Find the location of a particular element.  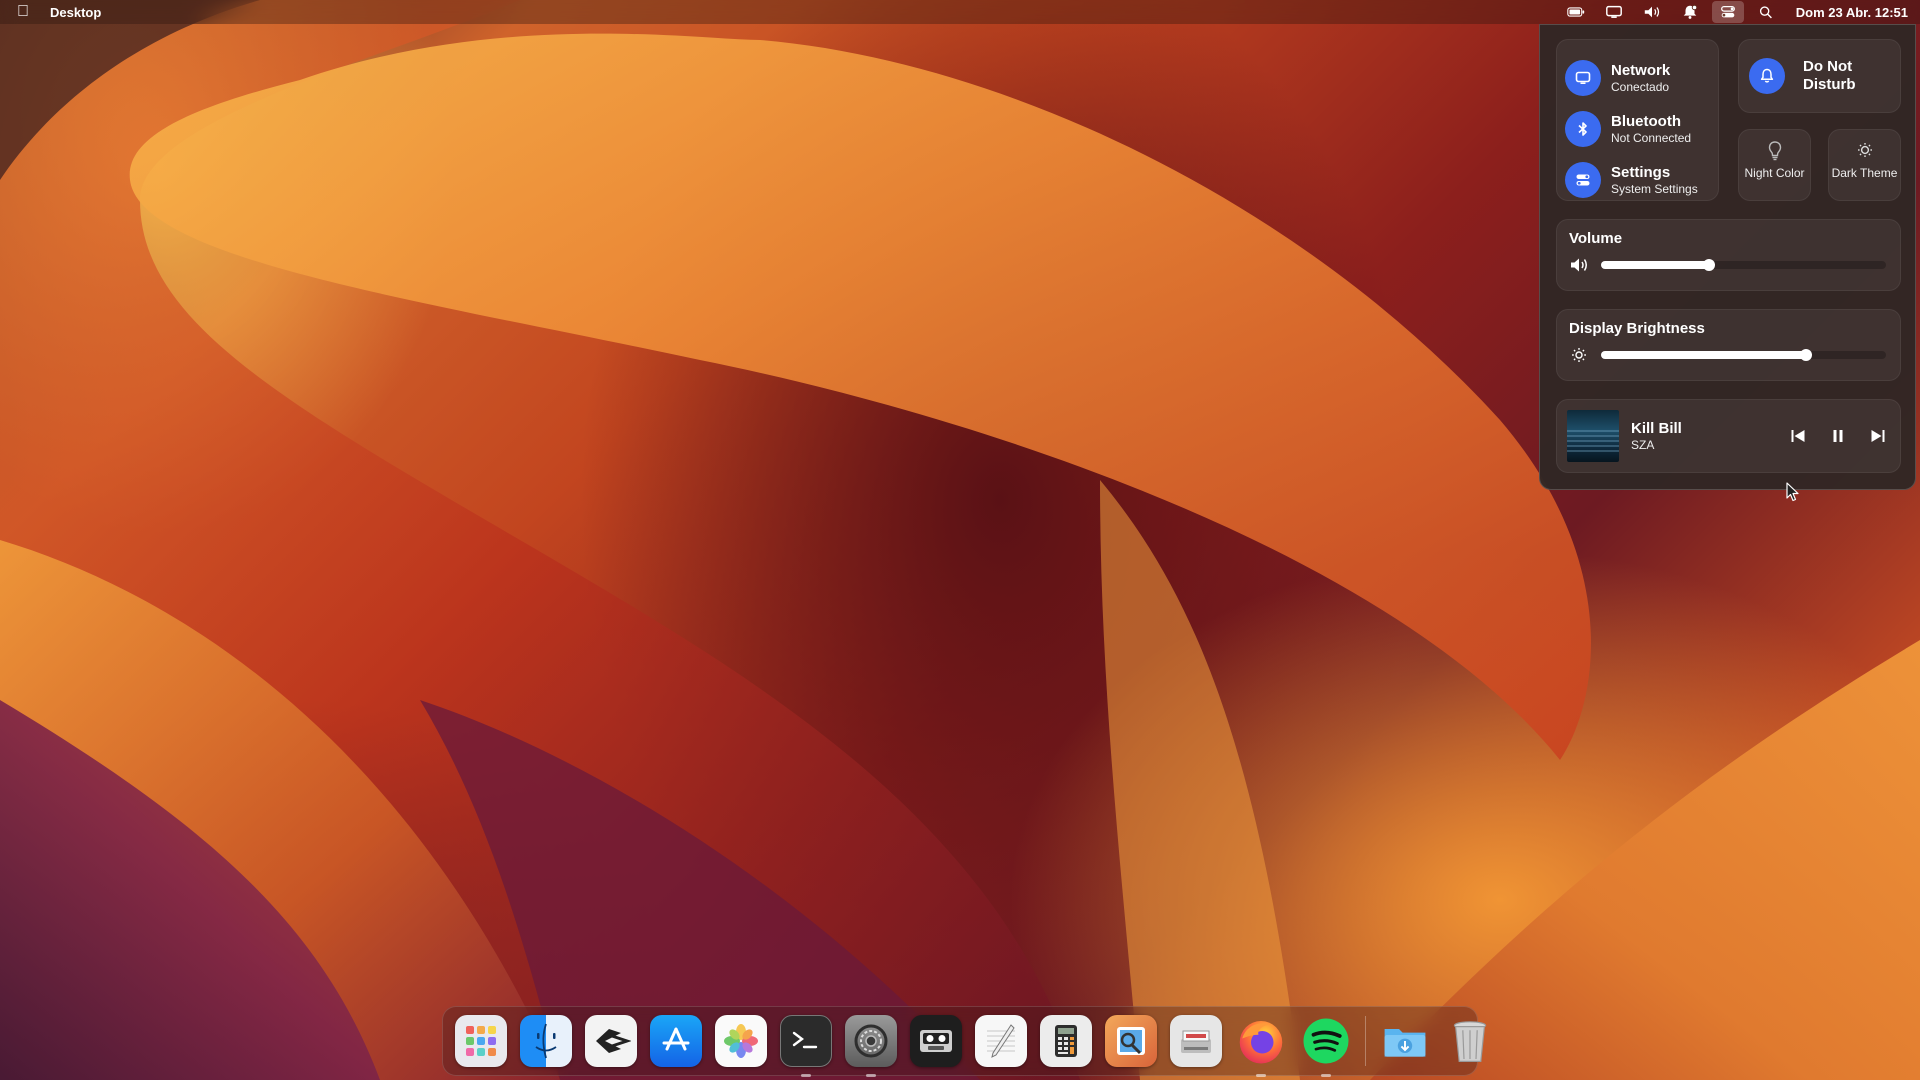

volume-icon is located at coordinates (1652, 12).